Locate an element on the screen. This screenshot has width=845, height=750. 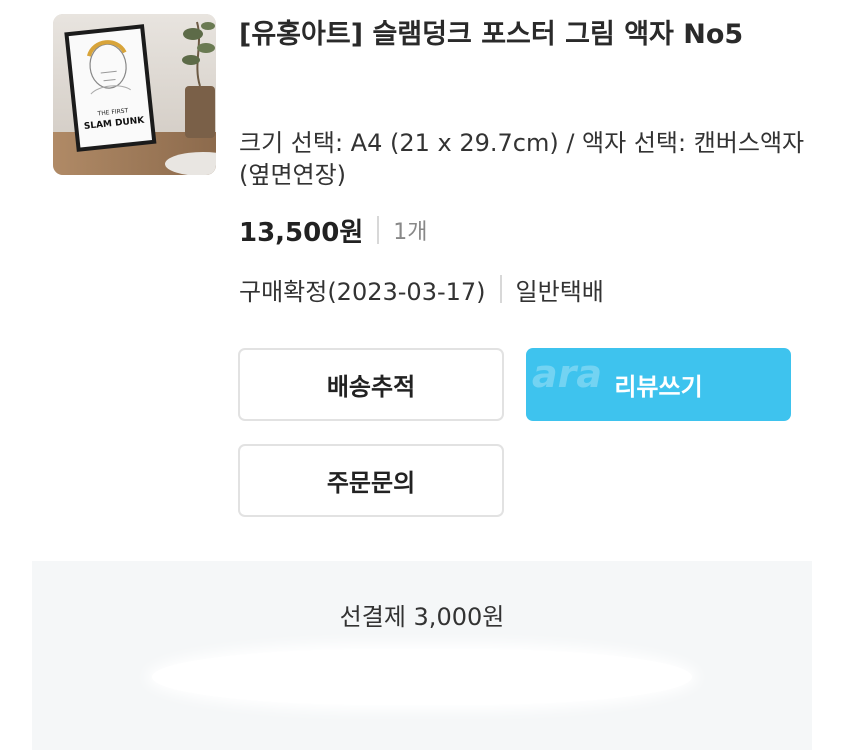
write-review-label: 리뷰쓰기 is located at coordinates (658, 387).